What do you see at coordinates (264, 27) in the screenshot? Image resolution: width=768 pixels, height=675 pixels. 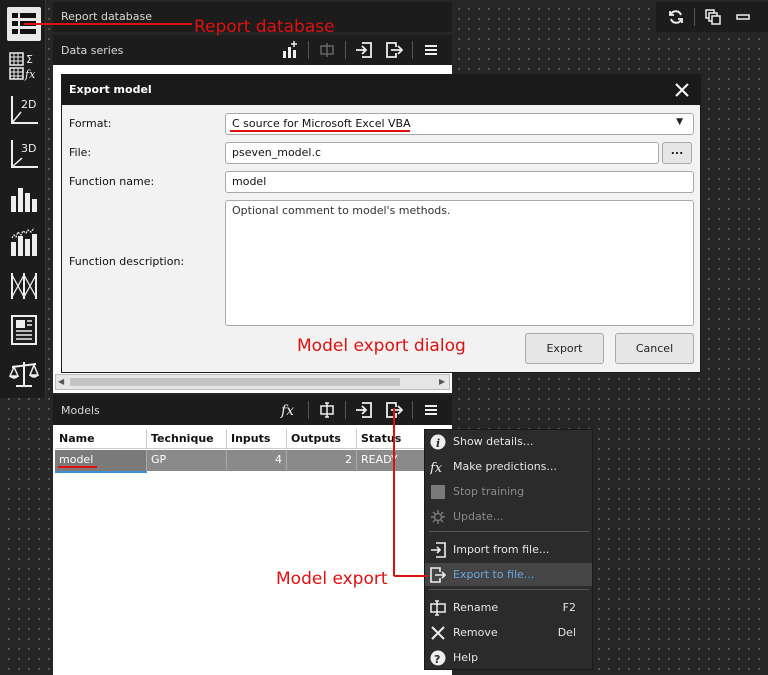 I see `report-database-annotation: Report database` at bounding box center [264, 27].